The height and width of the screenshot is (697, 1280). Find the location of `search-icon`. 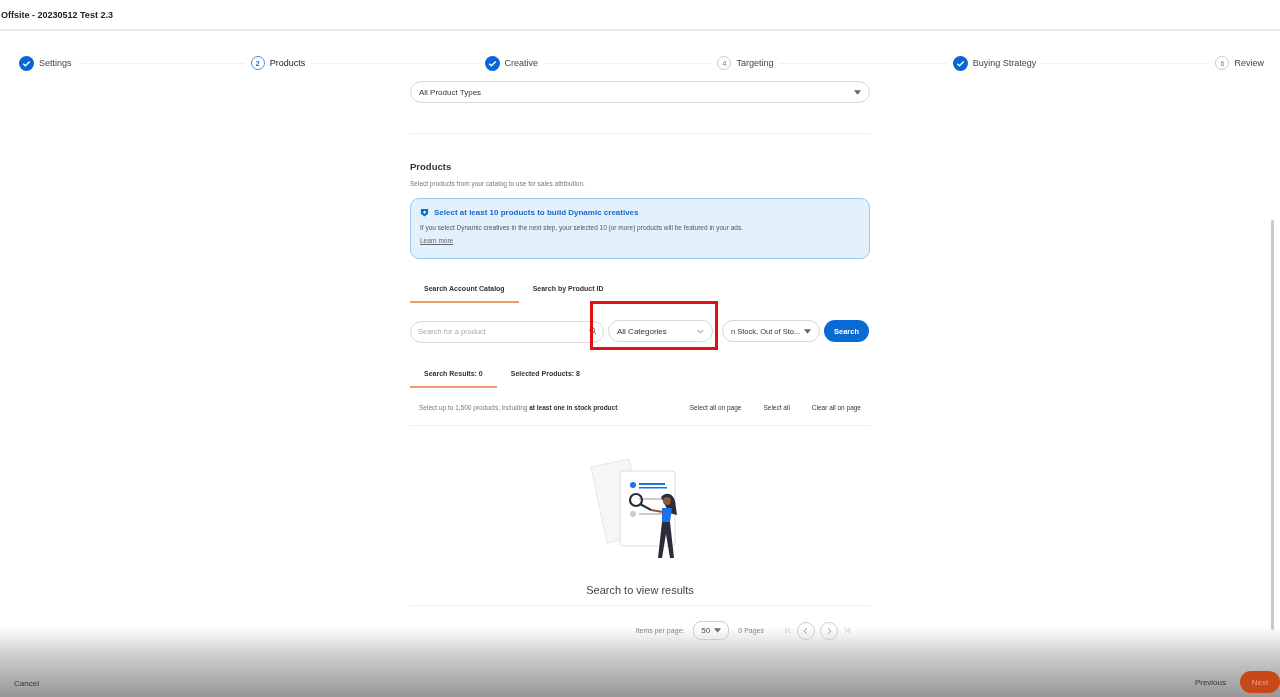

search-icon is located at coordinates (593, 331).